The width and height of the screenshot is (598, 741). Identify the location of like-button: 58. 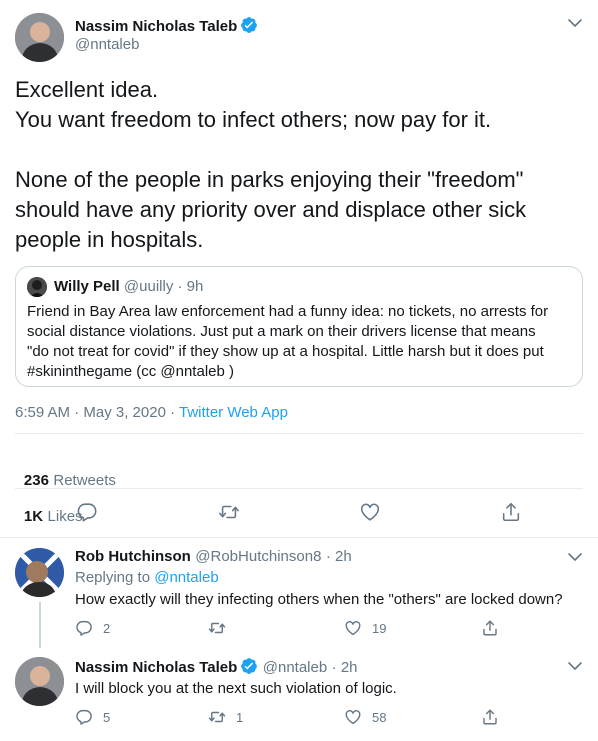
(365, 717).